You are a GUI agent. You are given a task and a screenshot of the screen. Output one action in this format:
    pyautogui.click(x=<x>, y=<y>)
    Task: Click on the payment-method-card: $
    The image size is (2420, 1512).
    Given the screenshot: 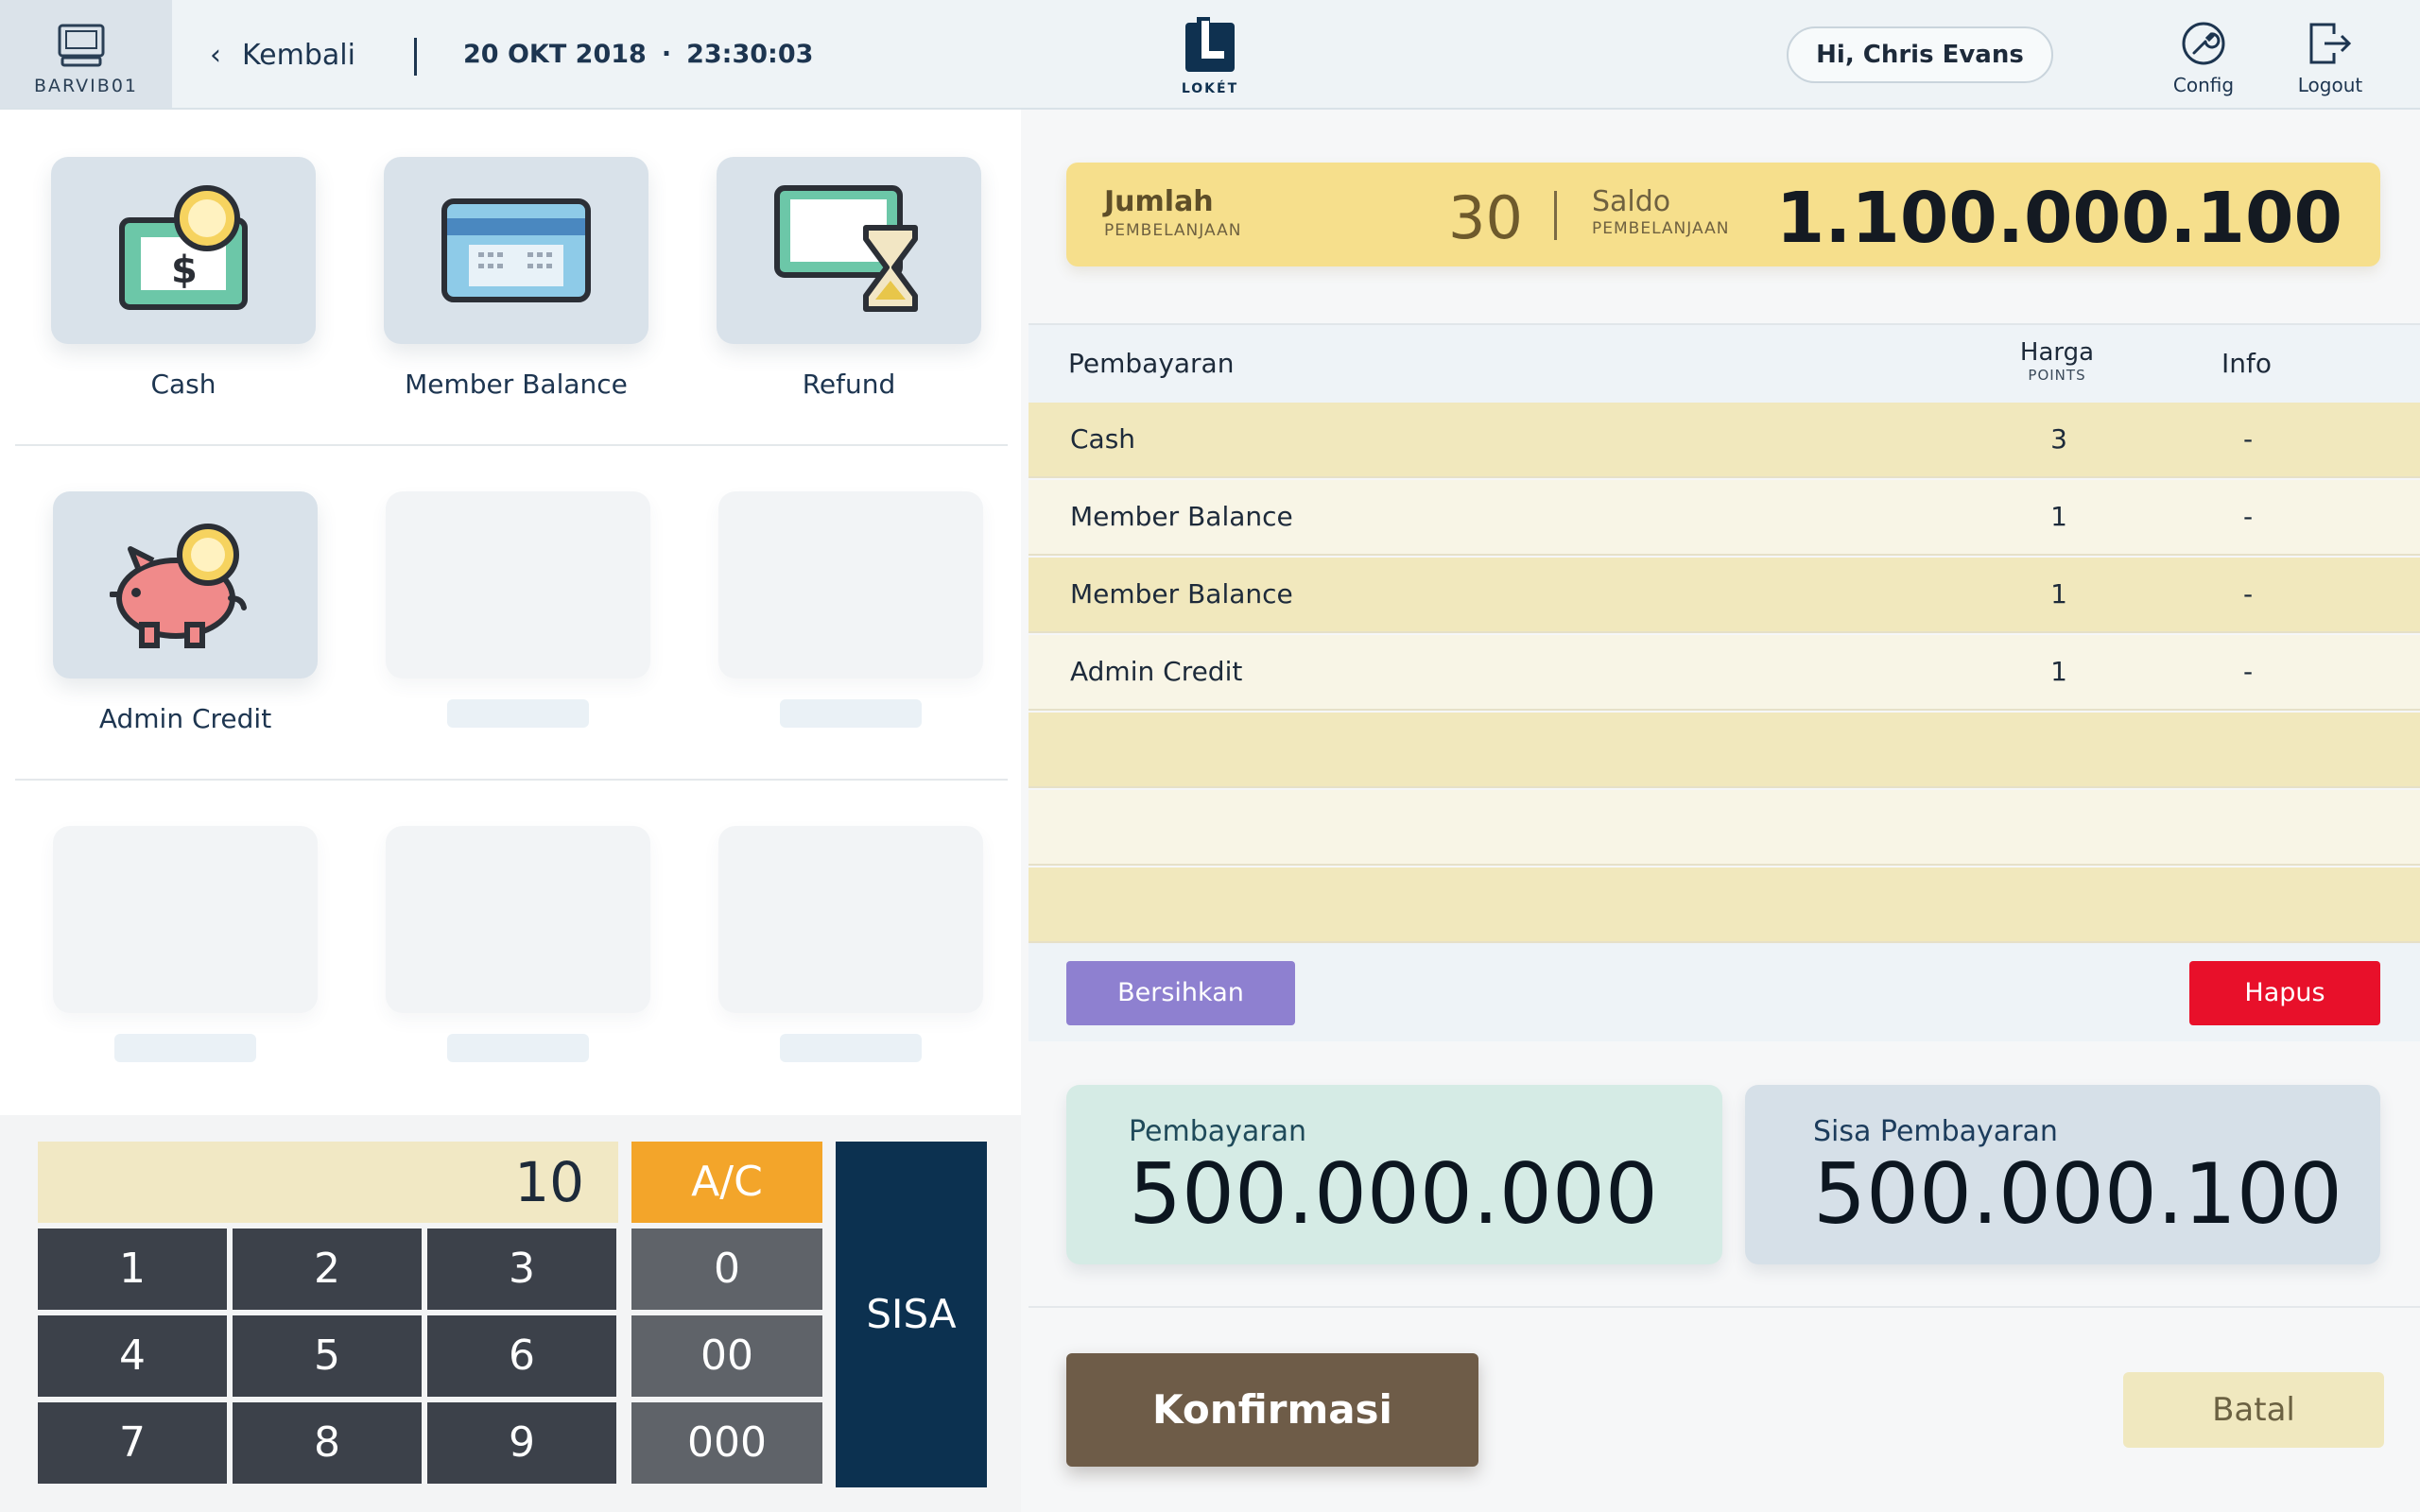 What is the action you would take?
    pyautogui.click(x=183, y=250)
    